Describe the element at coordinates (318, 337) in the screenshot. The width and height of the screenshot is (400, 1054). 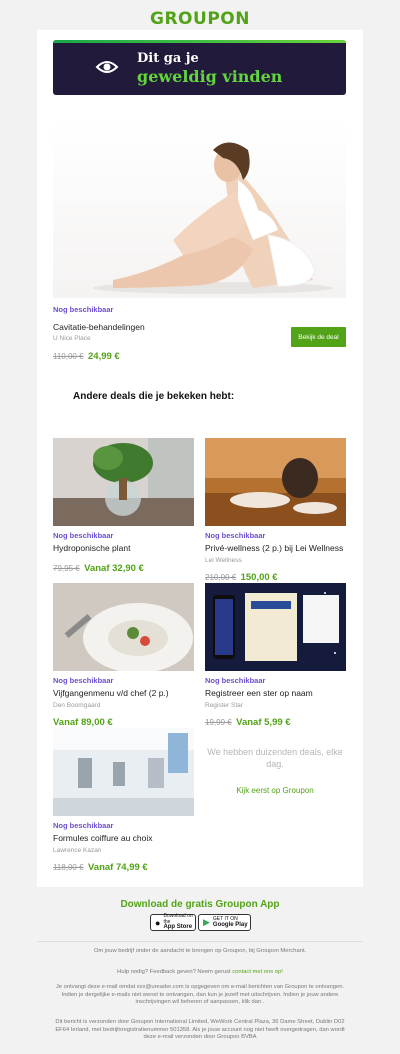
I see `view-deal-button: Bekijk de deal` at that location.